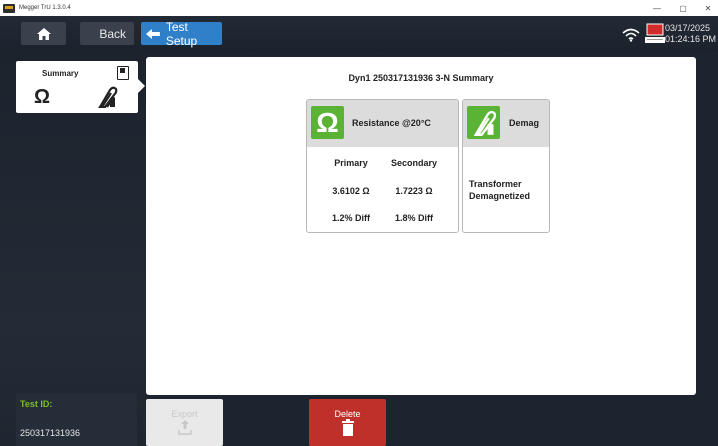 The image size is (718, 446). What do you see at coordinates (524, 123) in the screenshot?
I see `demag-title: Demag` at bounding box center [524, 123].